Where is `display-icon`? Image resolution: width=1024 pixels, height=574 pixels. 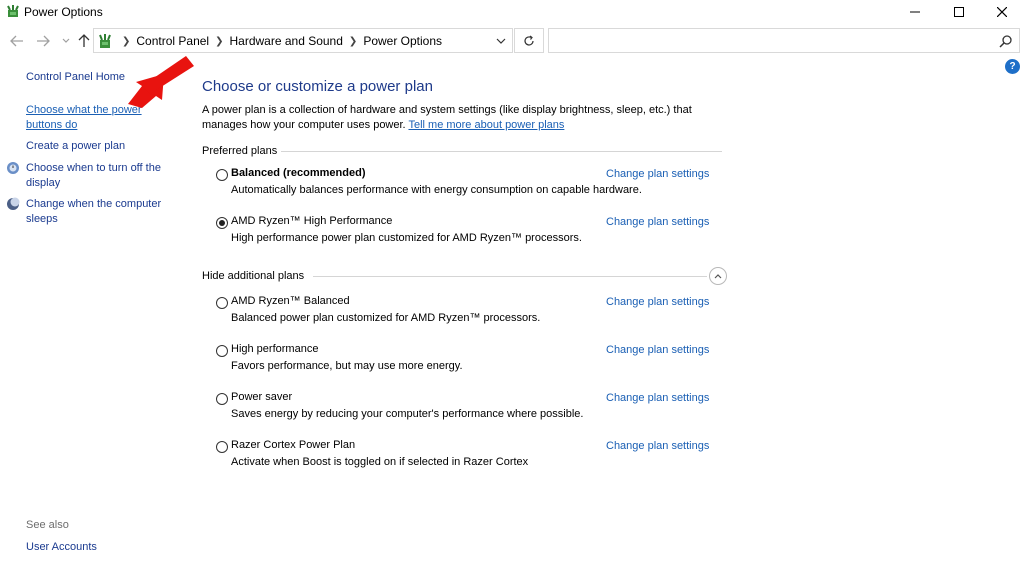 display-icon is located at coordinates (13, 168).